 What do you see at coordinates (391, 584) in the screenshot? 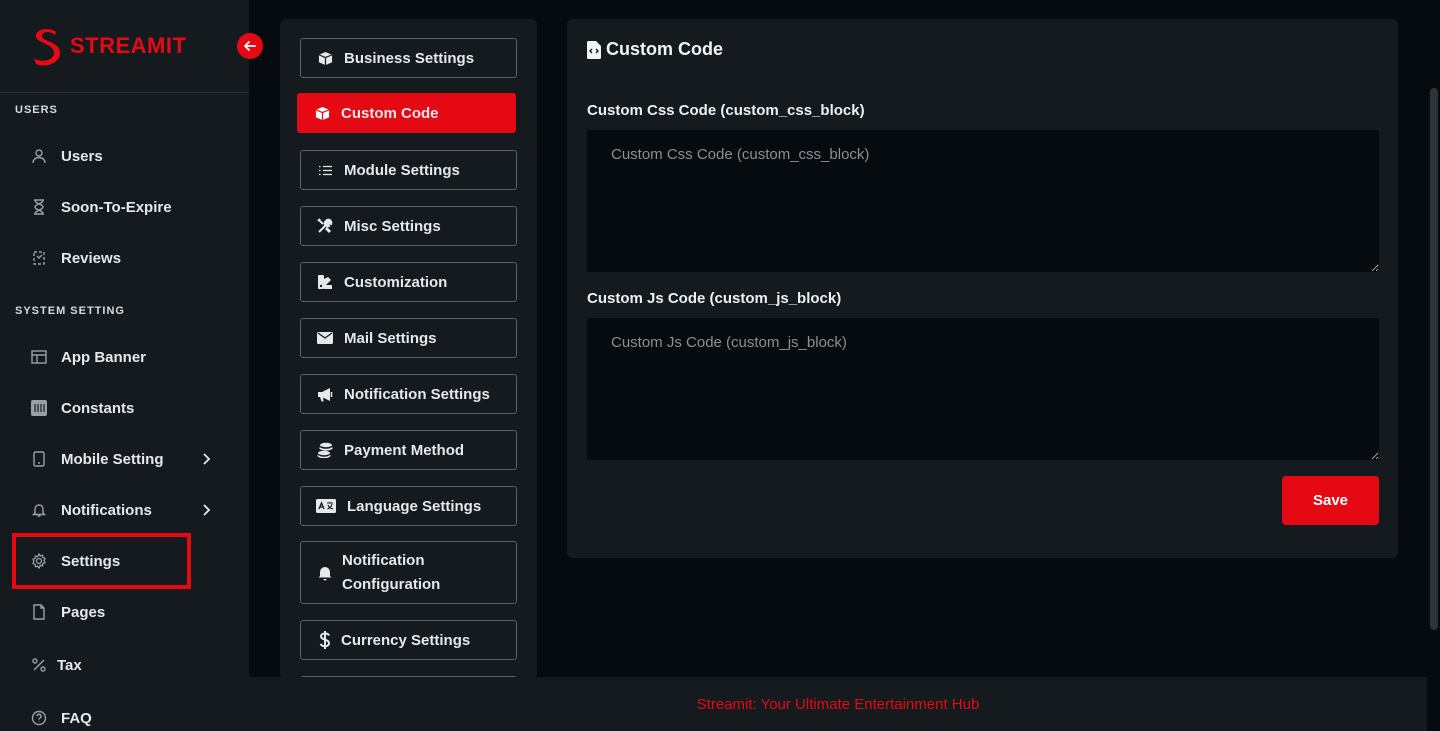
I see `settings-tab-label-line-2: Configuration` at bounding box center [391, 584].